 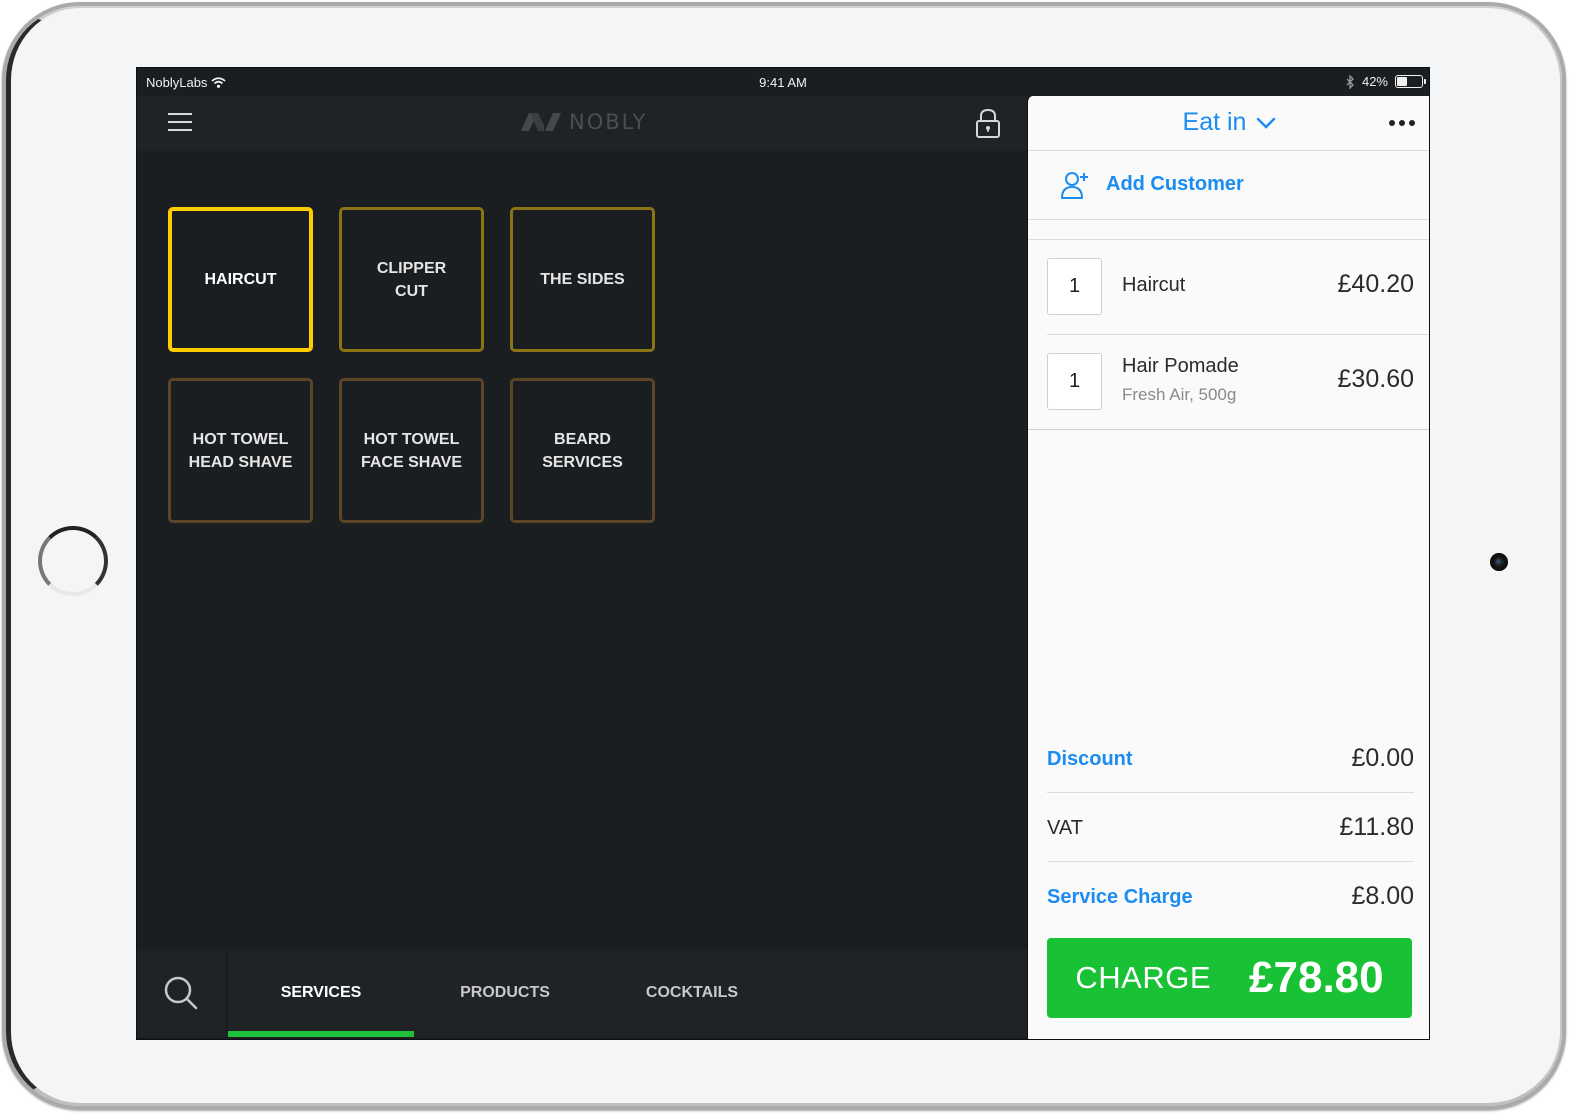 I want to click on total-row-vat: VAT £11.80, so click(x=1230, y=827).